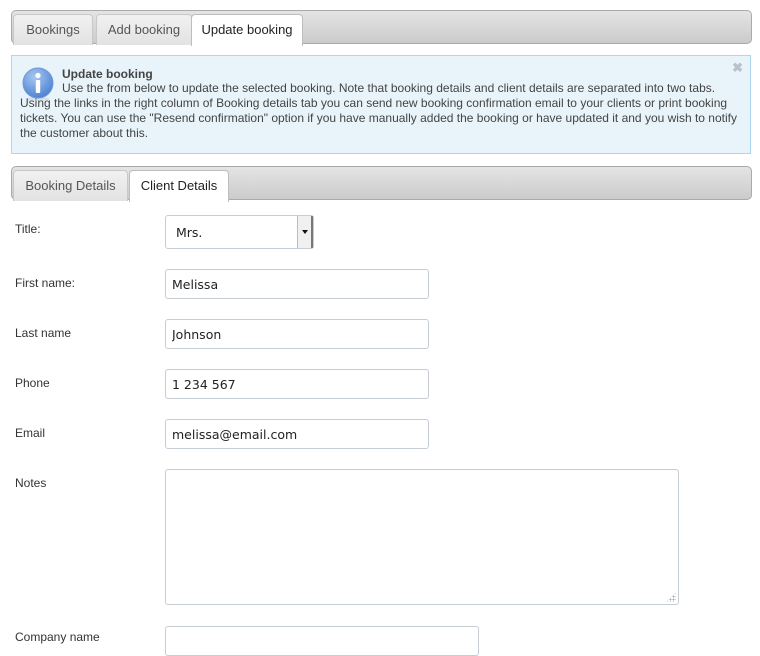 The height and width of the screenshot is (656, 760). What do you see at coordinates (322, 641) in the screenshot?
I see `company-name-input` at bounding box center [322, 641].